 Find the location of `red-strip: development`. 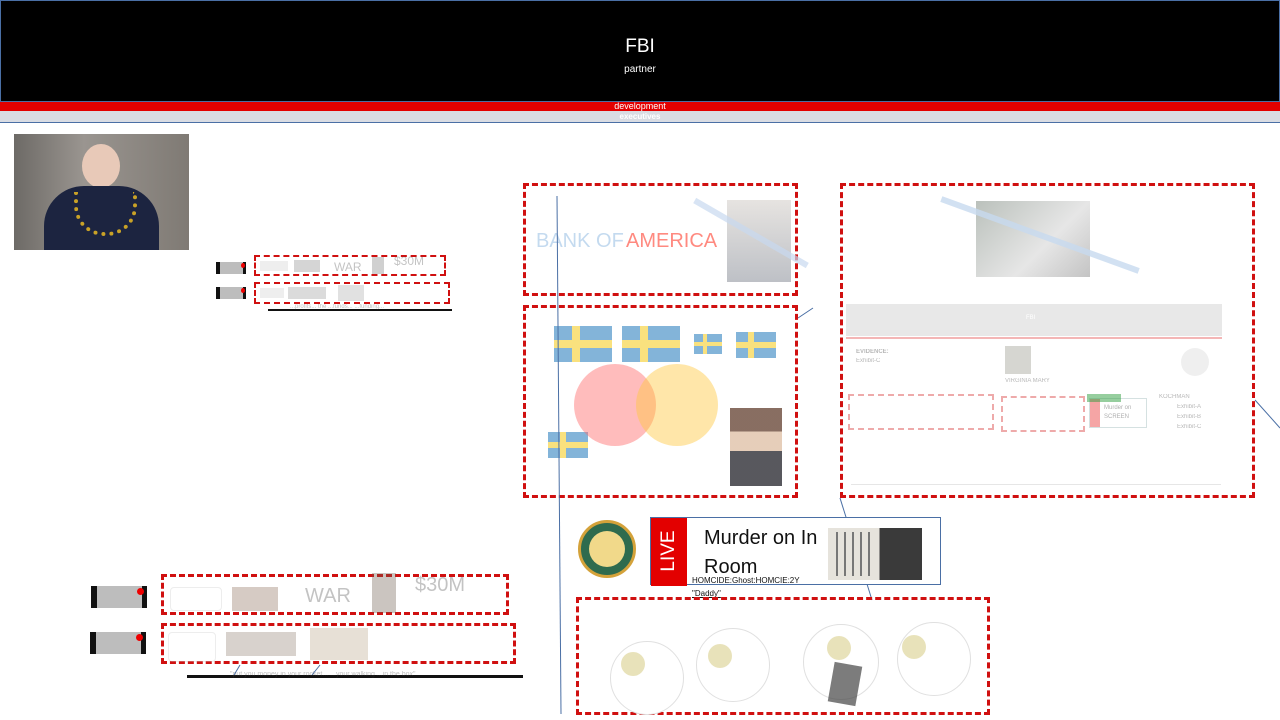

red-strip: development is located at coordinates (640, 106).